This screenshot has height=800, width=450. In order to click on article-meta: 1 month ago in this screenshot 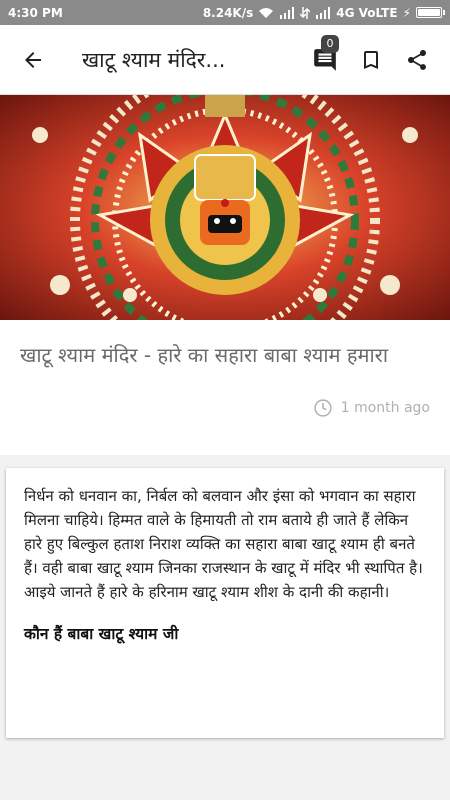, I will do `click(225, 408)`.